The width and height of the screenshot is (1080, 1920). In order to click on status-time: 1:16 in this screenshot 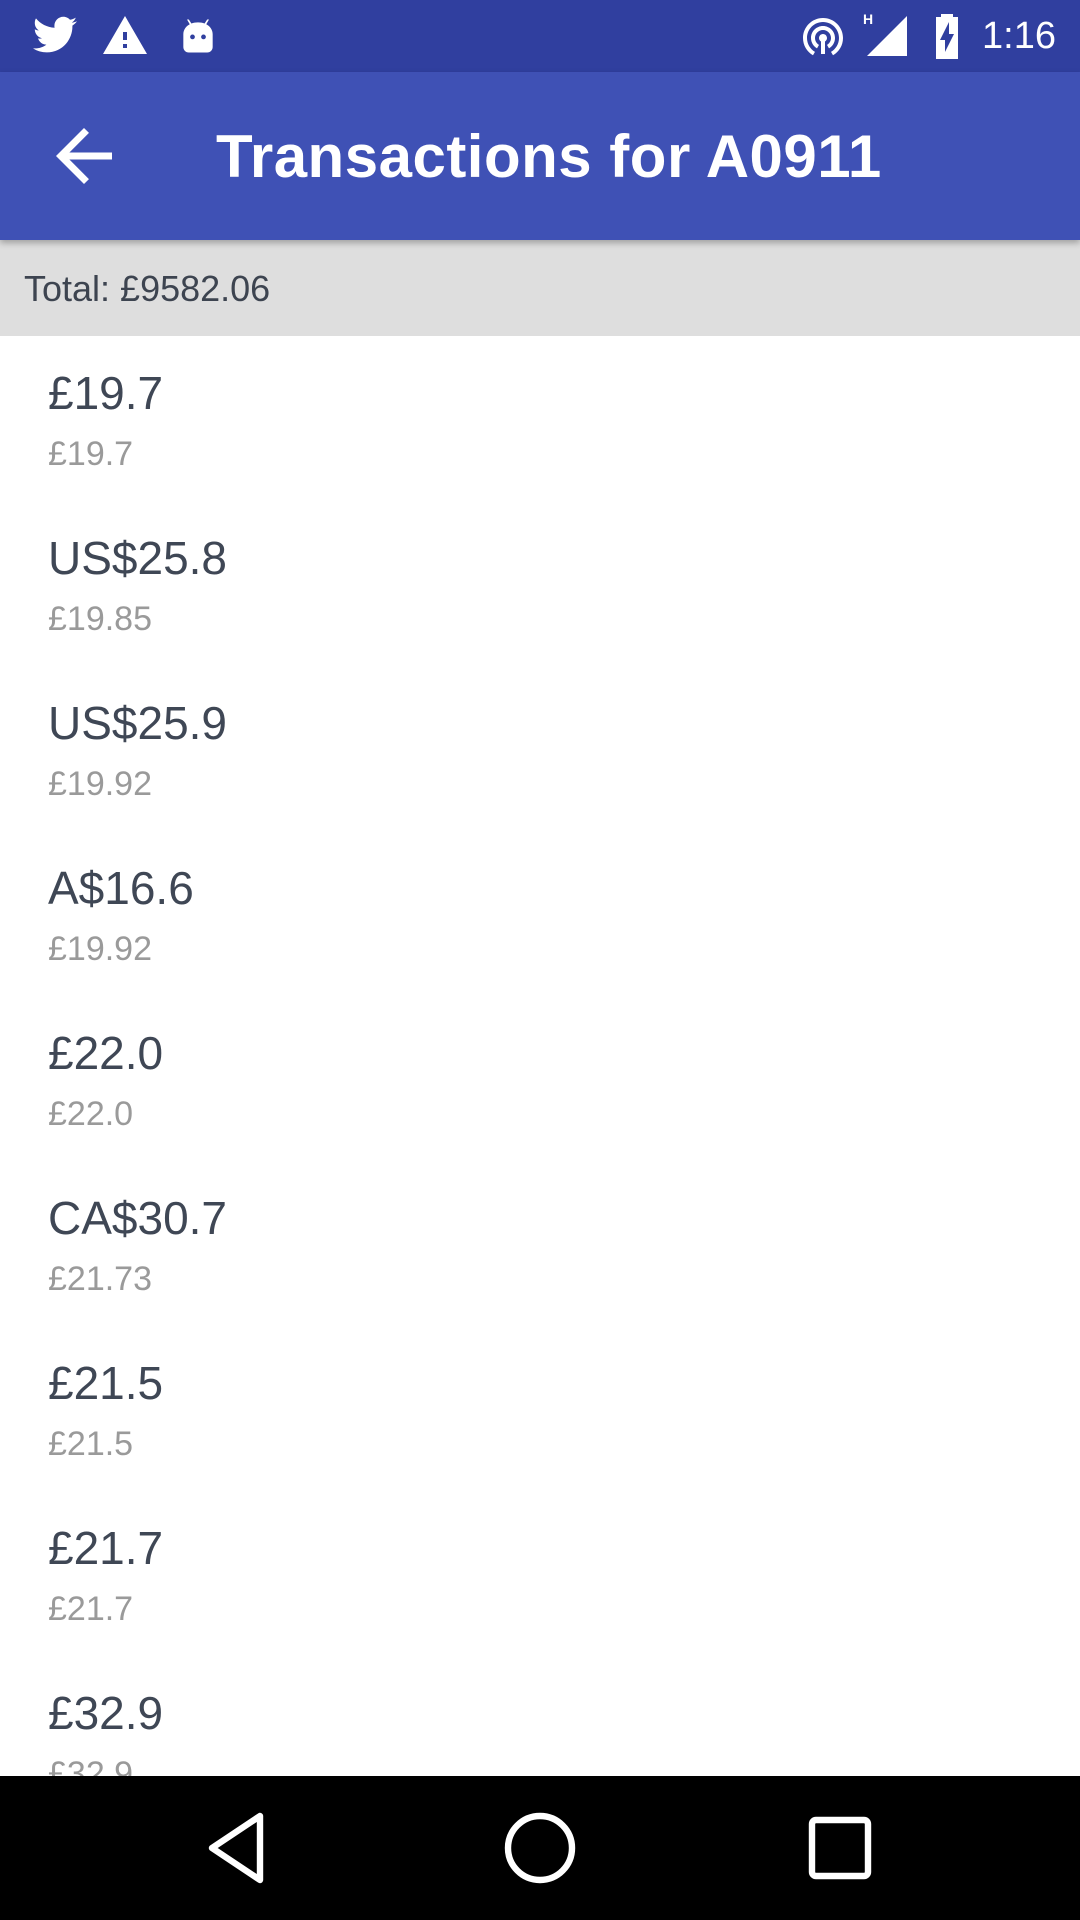, I will do `click(1019, 36)`.